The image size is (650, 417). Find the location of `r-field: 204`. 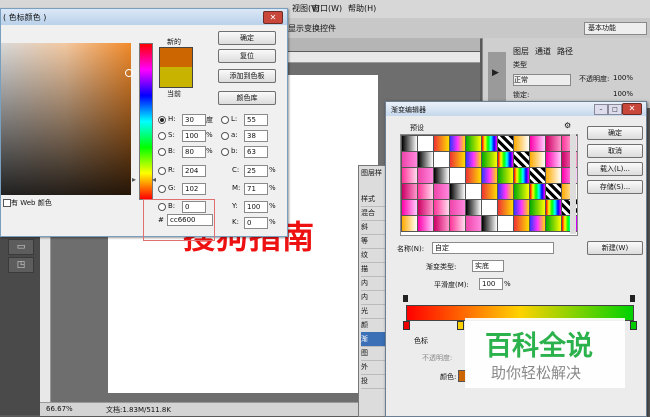

r-field: 204 is located at coordinates (194, 171).